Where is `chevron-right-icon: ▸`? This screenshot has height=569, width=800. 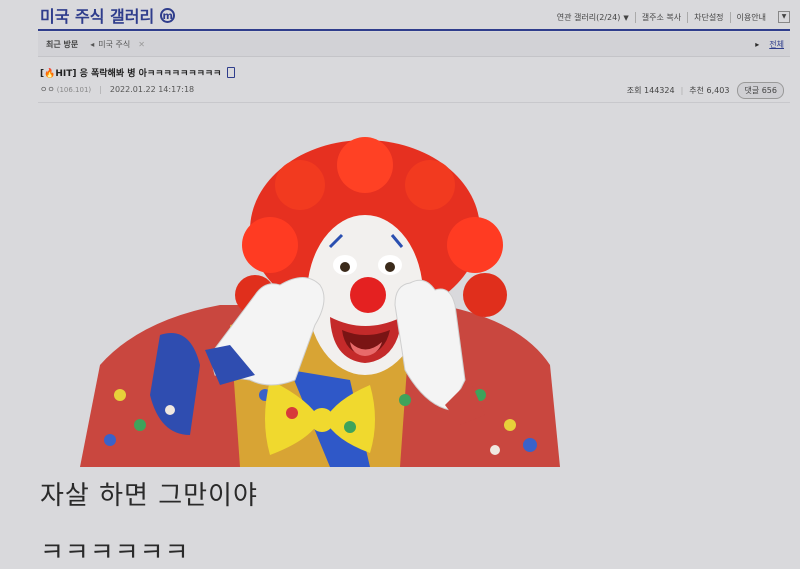
chevron-right-icon: ▸ is located at coordinates (757, 44).